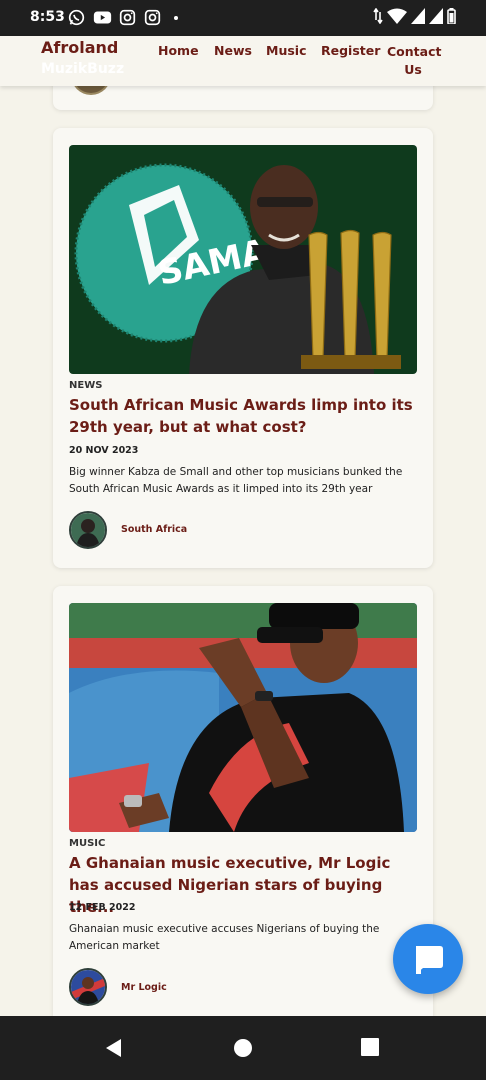 This screenshot has height=1080, width=486. What do you see at coordinates (378, 16) in the screenshot?
I see `data-arrows-icon` at bounding box center [378, 16].